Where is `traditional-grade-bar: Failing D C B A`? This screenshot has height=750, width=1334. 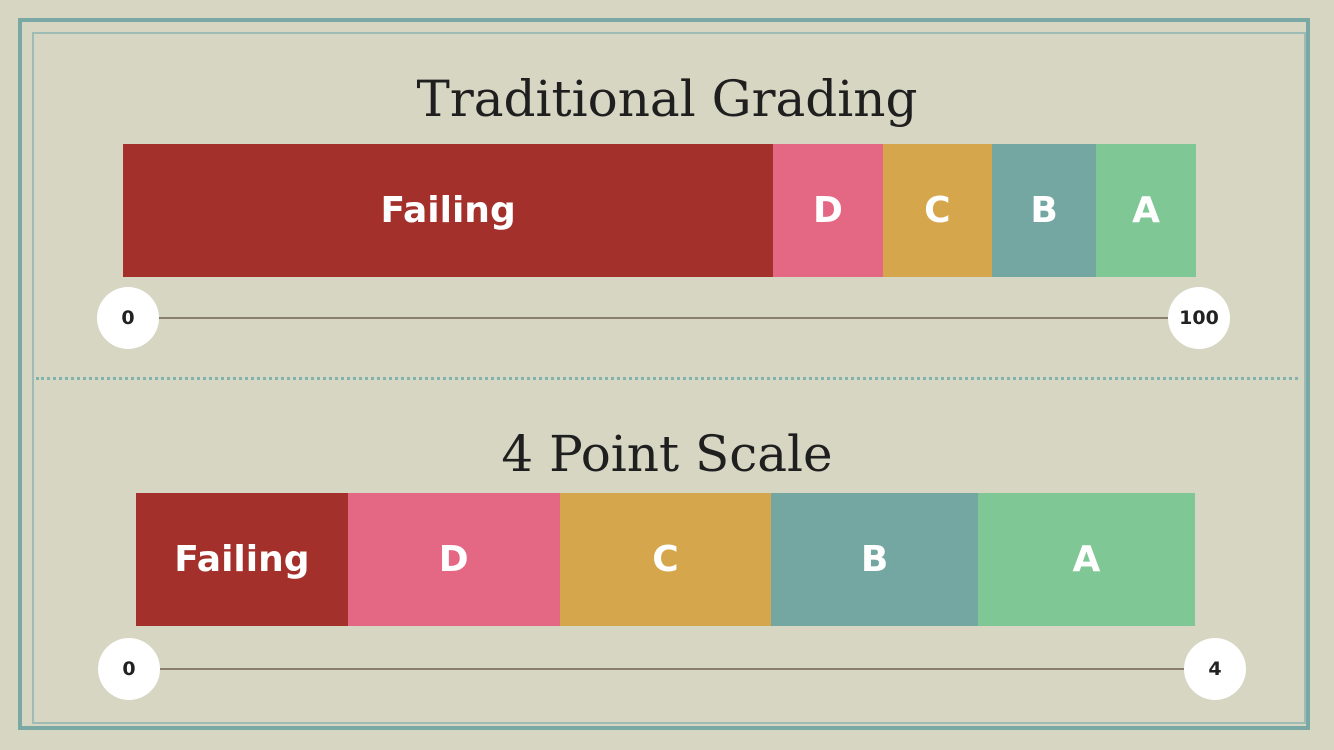
traditional-grade-bar: Failing D C B A is located at coordinates (659, 210).